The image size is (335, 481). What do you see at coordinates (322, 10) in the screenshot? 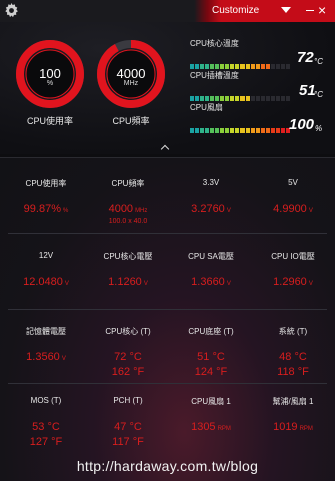
I see `close-icon: ×` at bounding box center [322, 10].